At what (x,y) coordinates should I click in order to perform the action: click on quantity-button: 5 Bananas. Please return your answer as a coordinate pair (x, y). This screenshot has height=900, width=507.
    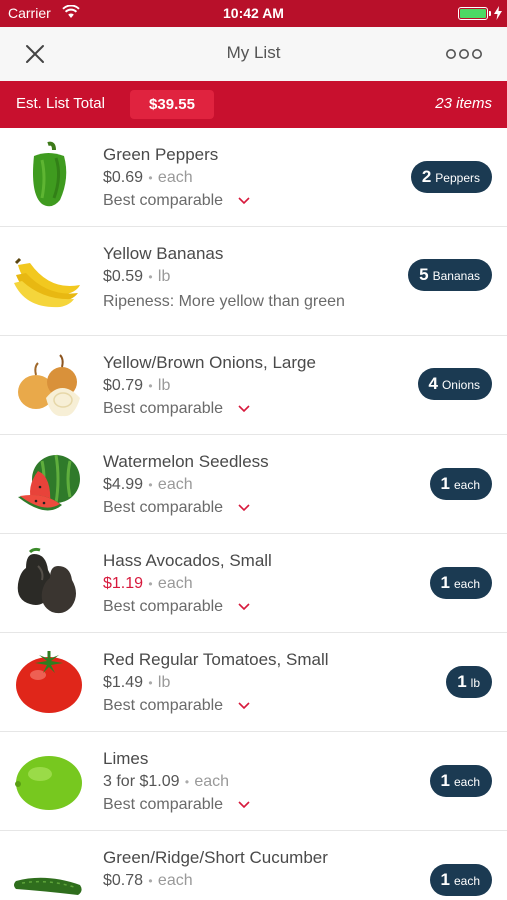
    Looking at the image, I should click on (450, 275).